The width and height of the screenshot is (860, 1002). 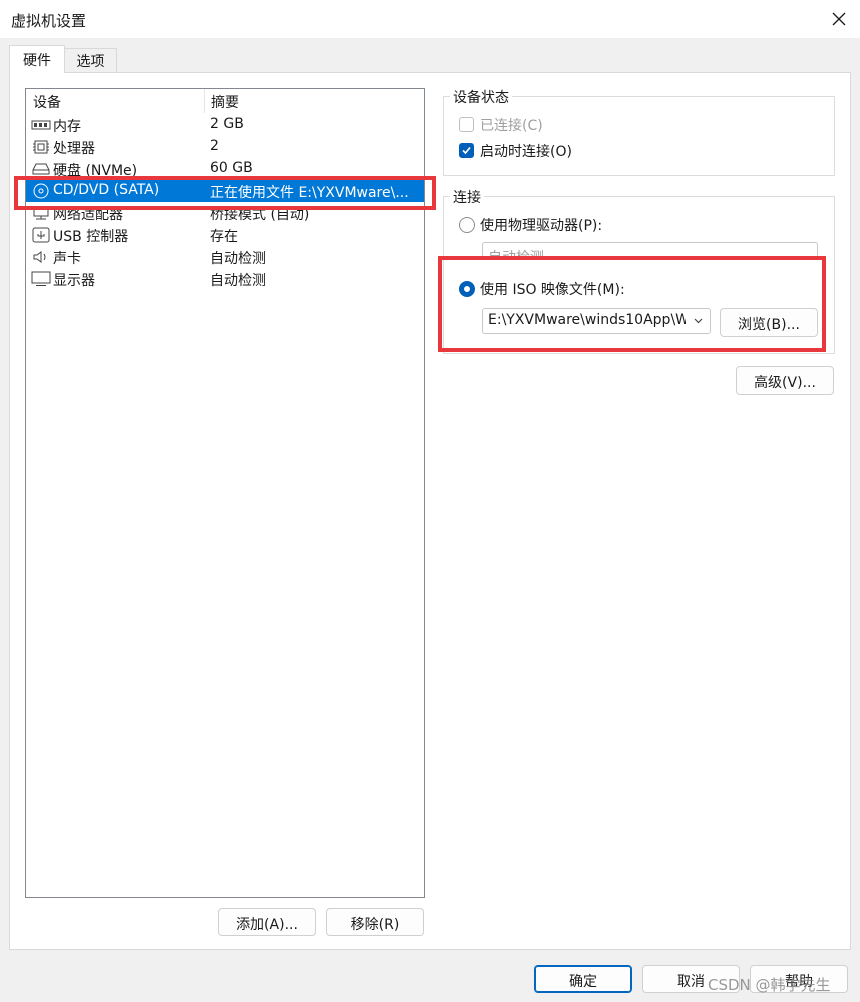 I want to click on tab-options: 选项, so click(x=91, y=60).